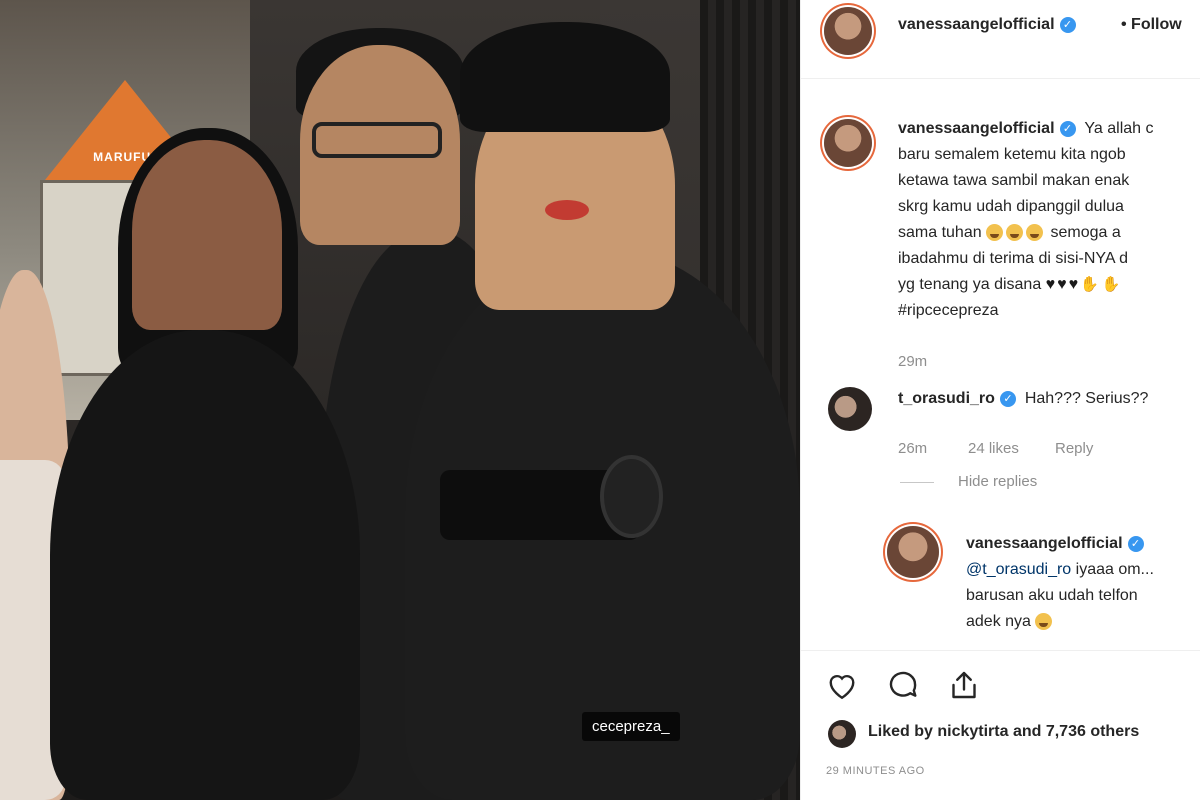 This screenshot has width=1200, height=800. What do you see at coordinates (1012, 154) in the screenshot?
I see `caption-line-2: baru semalem ketemu kita ngob` at bounding box center [1012, 154].